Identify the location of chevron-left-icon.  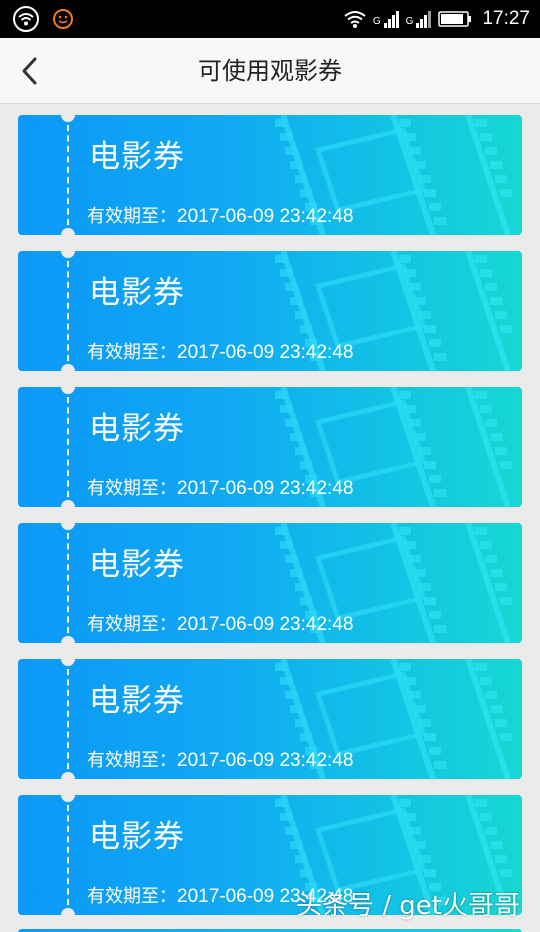
(29, 71).